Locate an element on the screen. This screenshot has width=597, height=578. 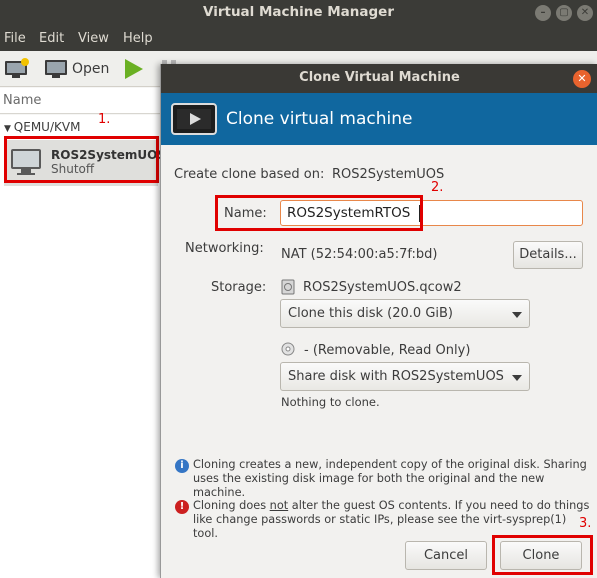
disk1-clone-option: Clone this disk (20.0 GiB) is located at coordinates (405, 313).